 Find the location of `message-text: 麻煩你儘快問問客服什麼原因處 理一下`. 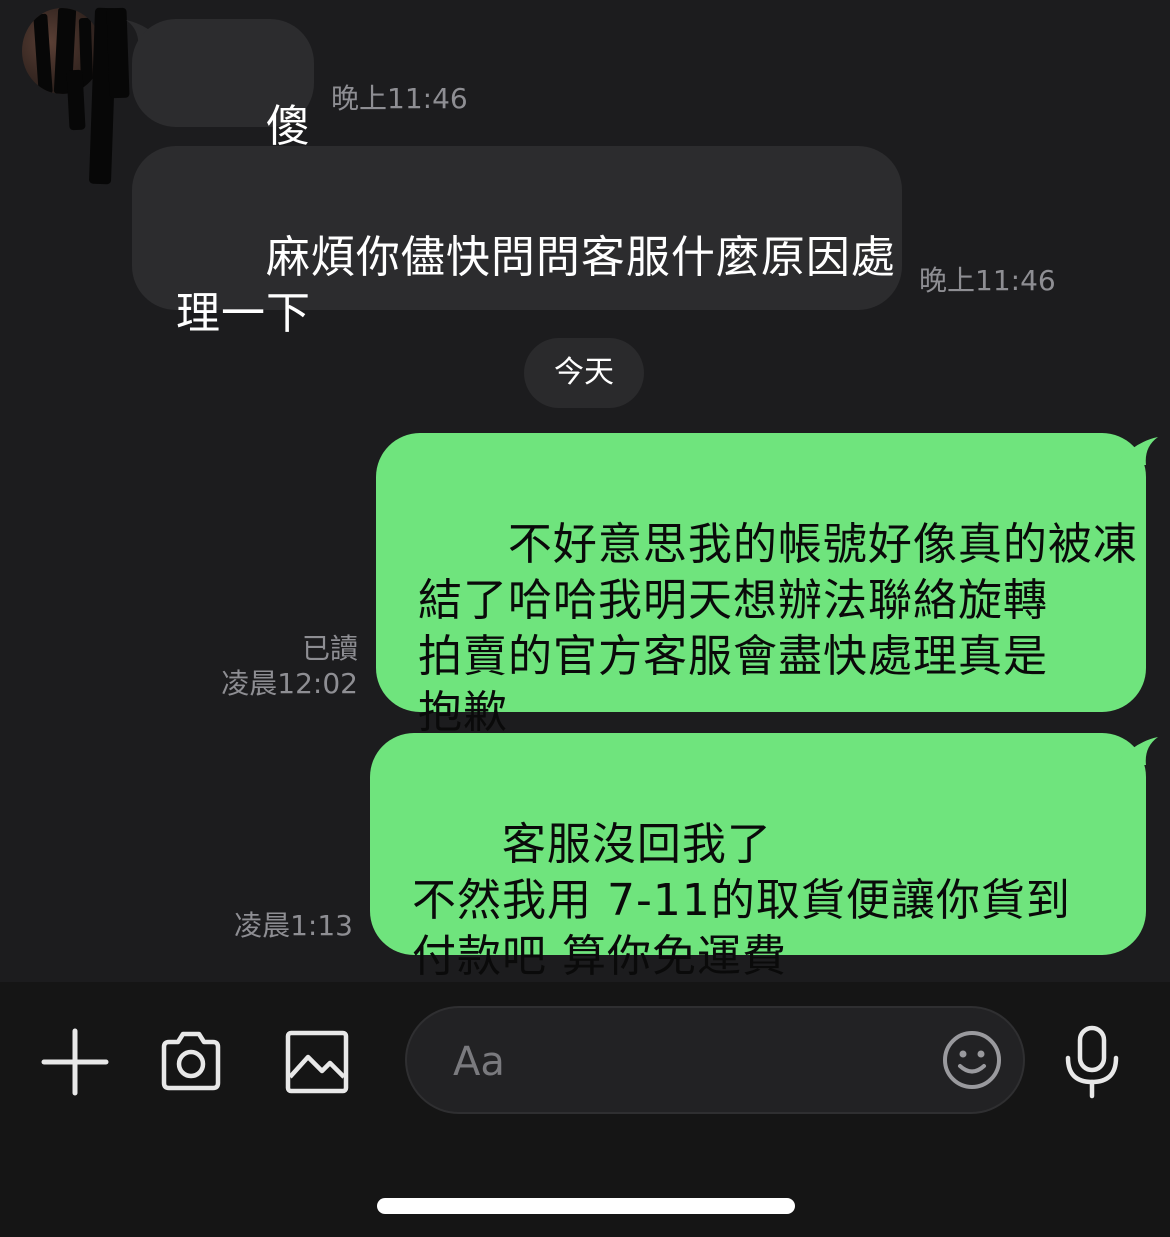

message-text: 麻煩你儘快問問客服什麼原因處 理一下 is located at coordinates (536, 285).